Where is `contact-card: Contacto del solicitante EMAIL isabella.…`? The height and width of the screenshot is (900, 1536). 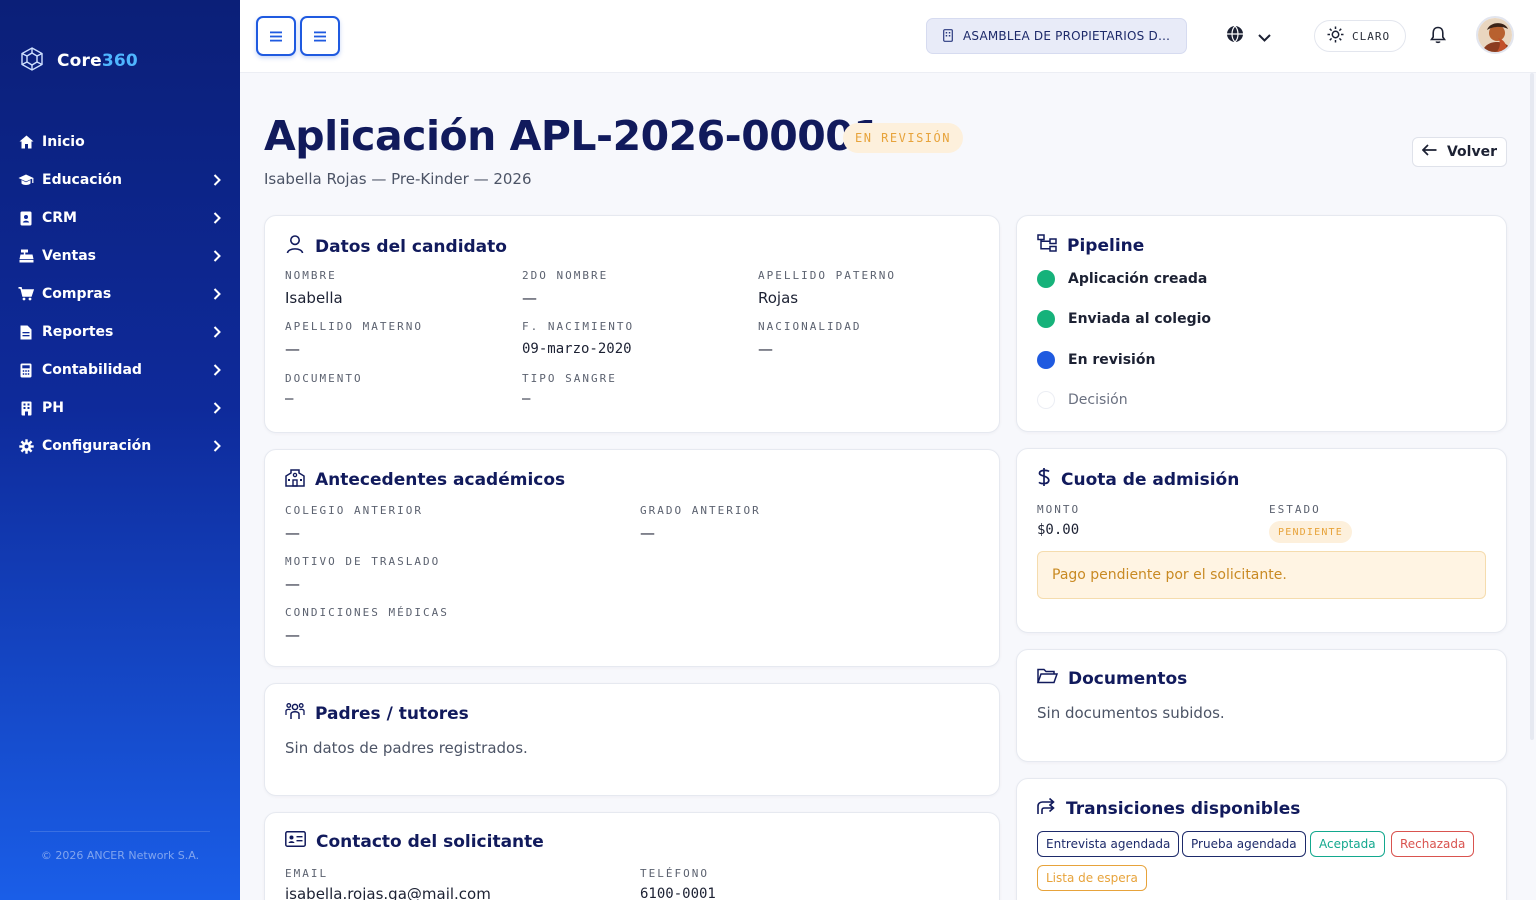 contact-card: Contacto del solicitante EMAIL isabella.… is located at coordinates (632, 856).